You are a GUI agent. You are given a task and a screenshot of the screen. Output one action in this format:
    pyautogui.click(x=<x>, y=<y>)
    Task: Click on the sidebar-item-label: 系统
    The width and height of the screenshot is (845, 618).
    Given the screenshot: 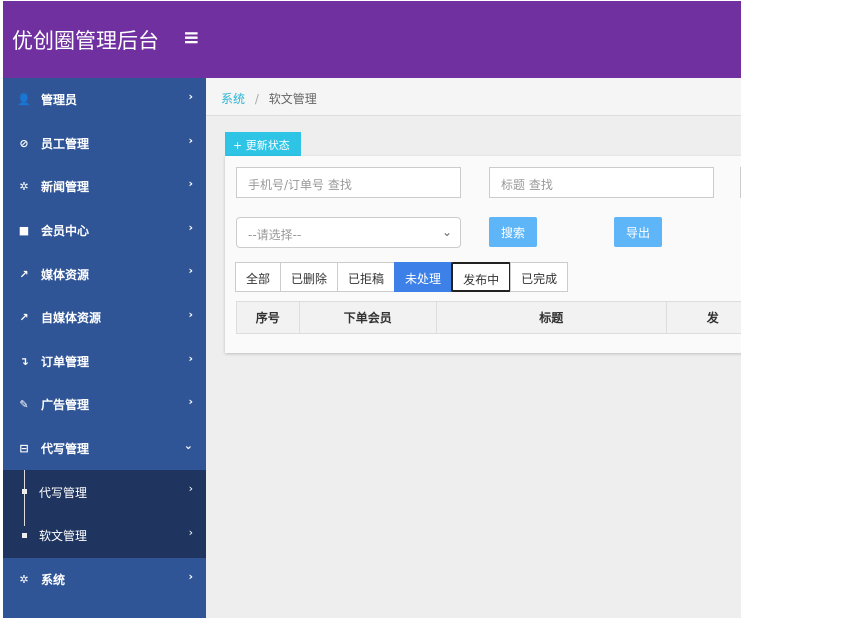 What is the action you would take?
    pyautogui.click(x=53, y=579)
    